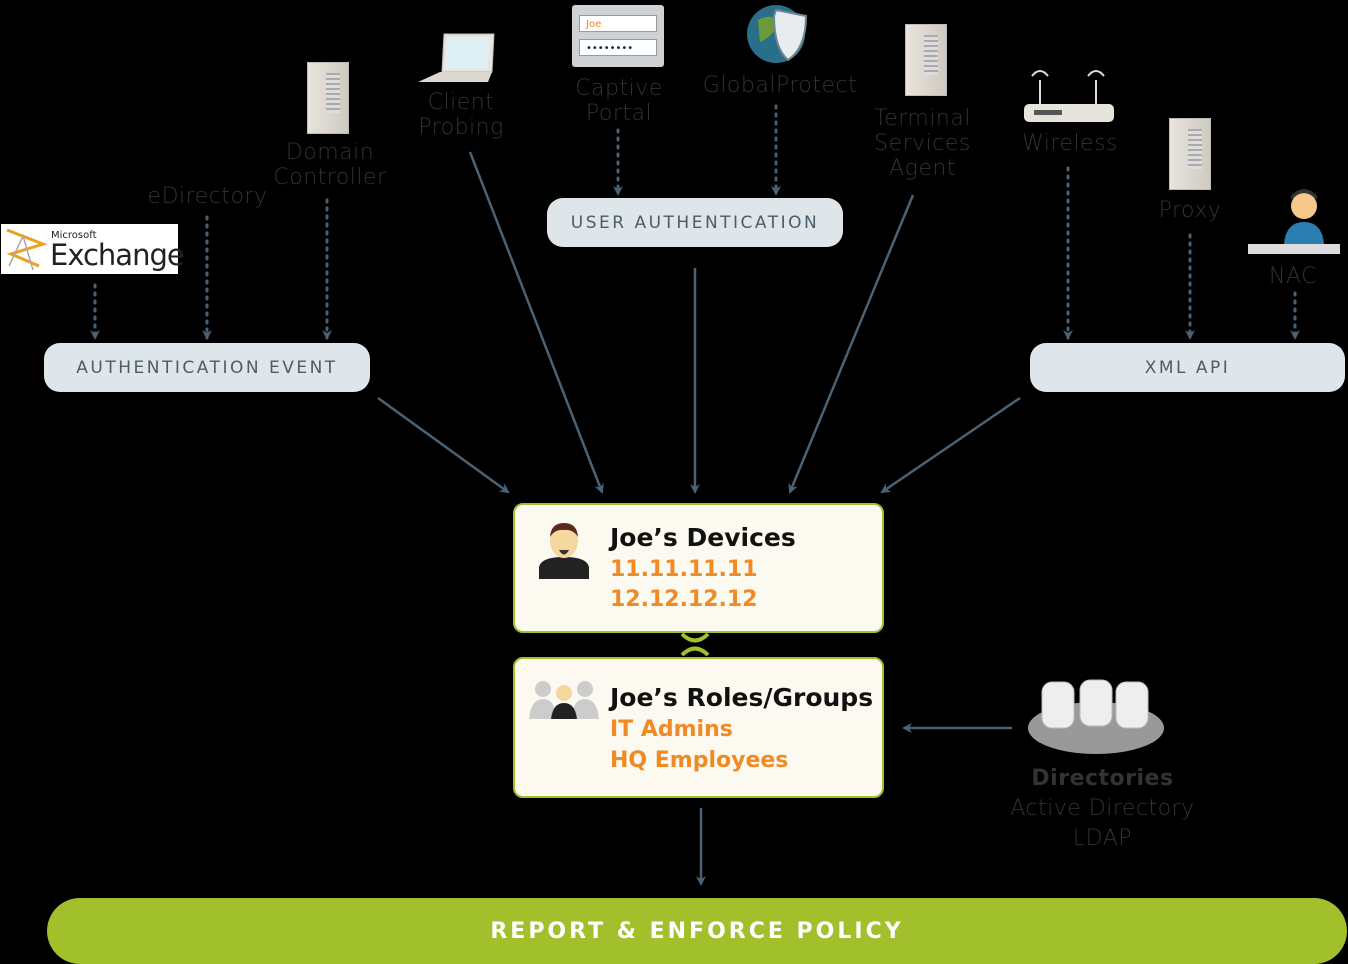 The height and width of the screenshot is (964, 1348). Describe the element at coordinates (922, 143) in the screenshot. I see `terminal-services-label: Terminal Services Agent` at that location.